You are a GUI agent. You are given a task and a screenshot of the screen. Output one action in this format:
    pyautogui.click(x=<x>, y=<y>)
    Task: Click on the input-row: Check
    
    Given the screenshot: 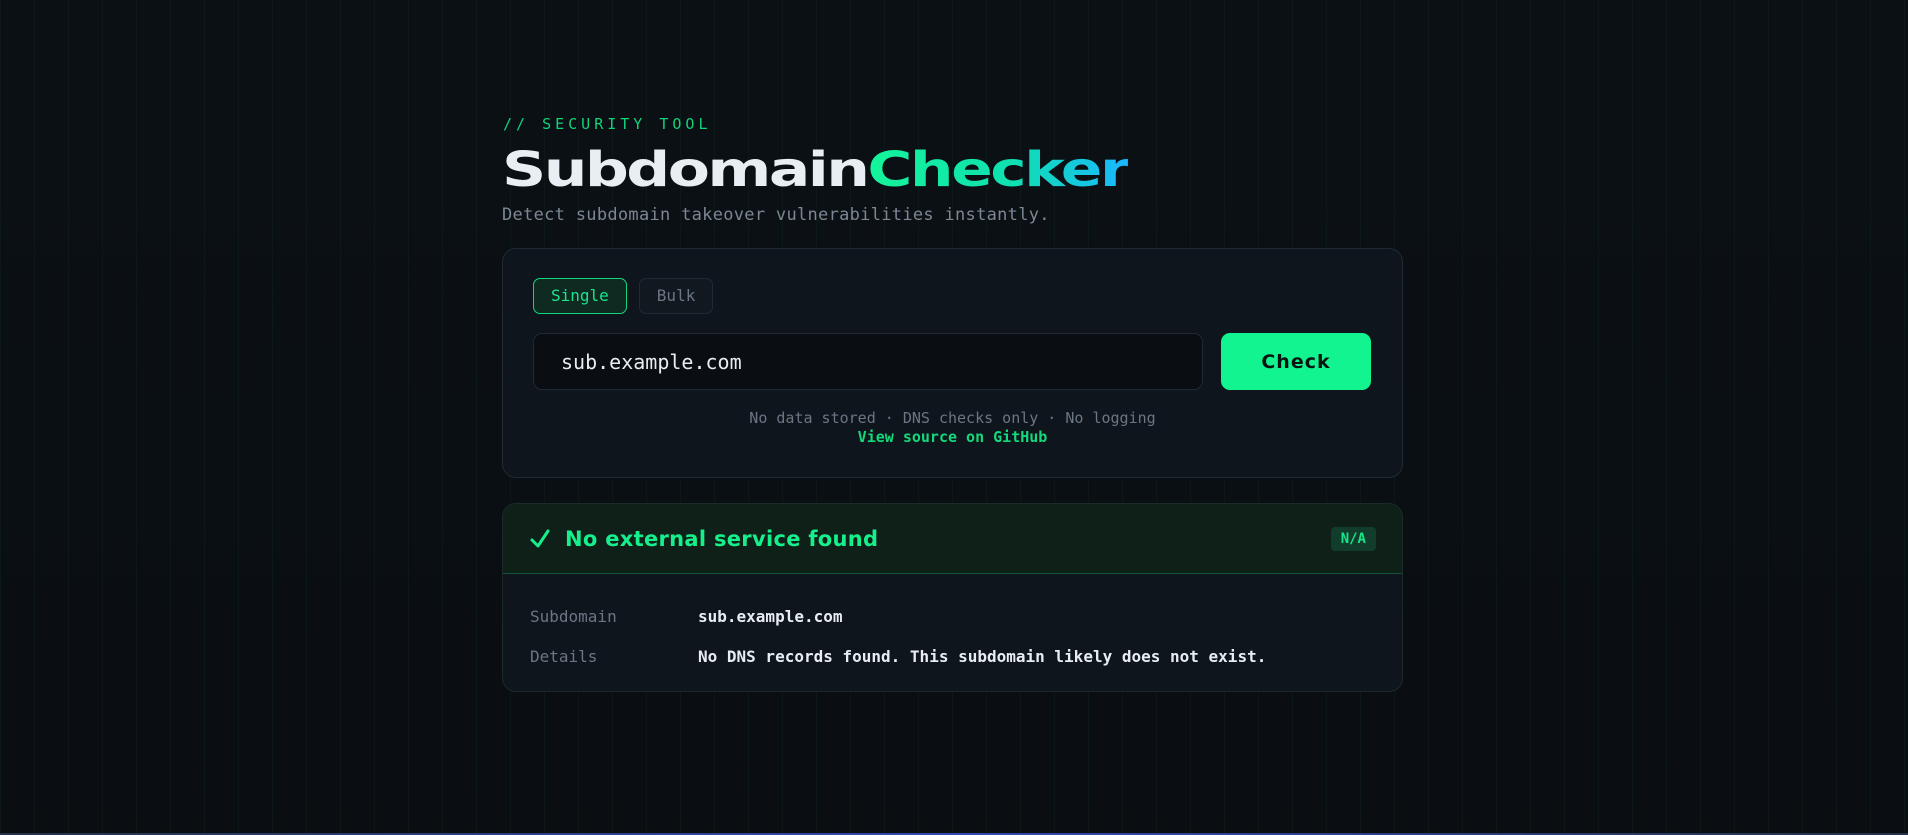 What is the action you would take?
    pyautogui.click(x=952, y=361)
    